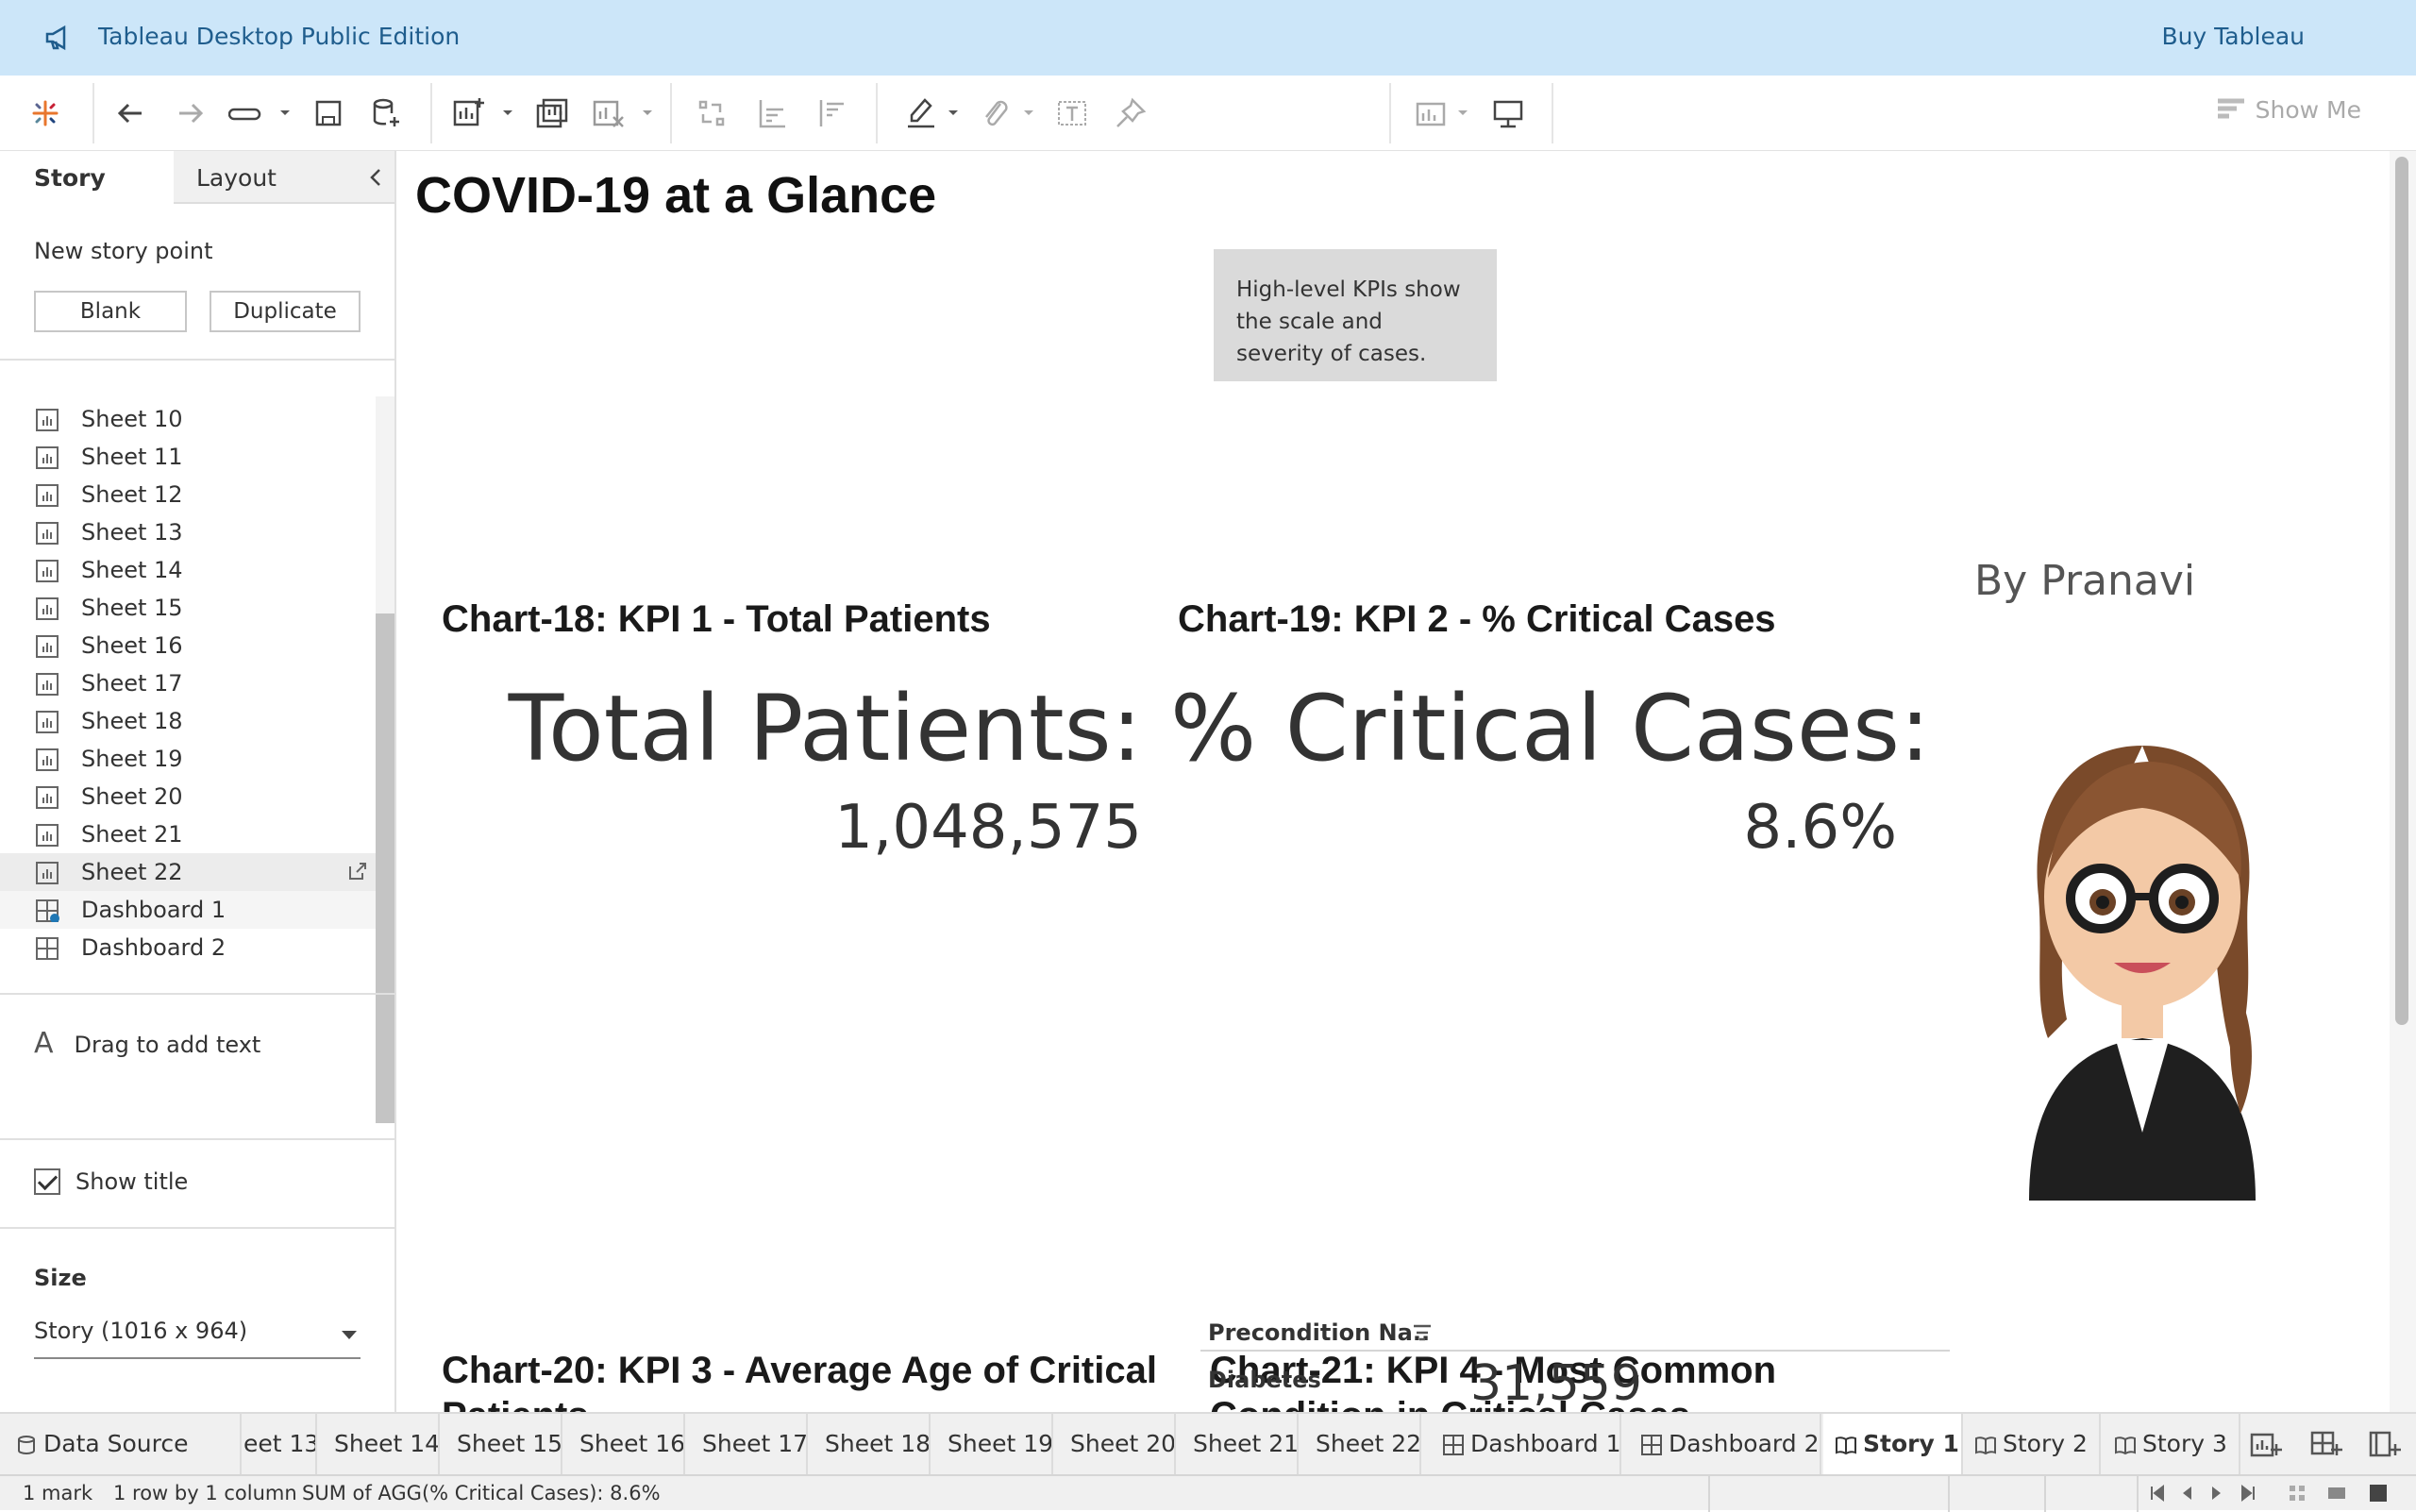 This screenshot has height=1512, width=2416. I want to click on tab-story-1: Story 1, so click(1893, 1444).